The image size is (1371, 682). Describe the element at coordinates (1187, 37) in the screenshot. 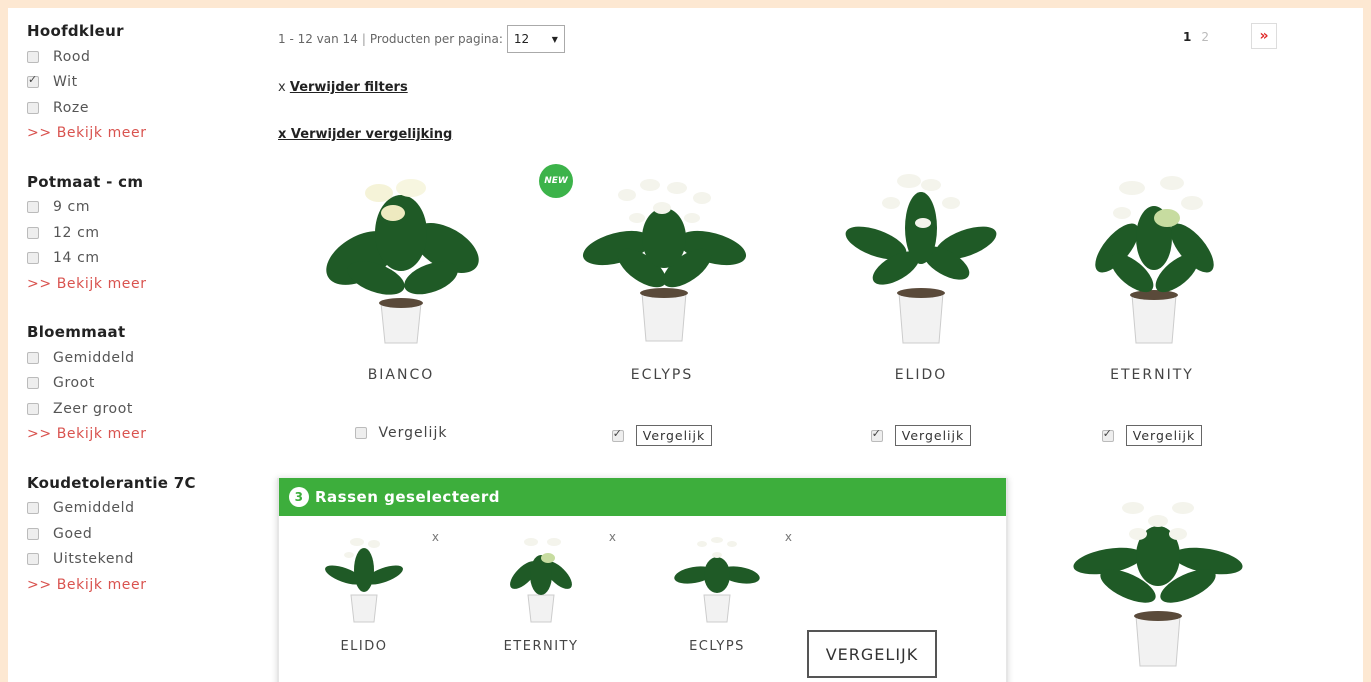

I see `page-current: 1` at that location.